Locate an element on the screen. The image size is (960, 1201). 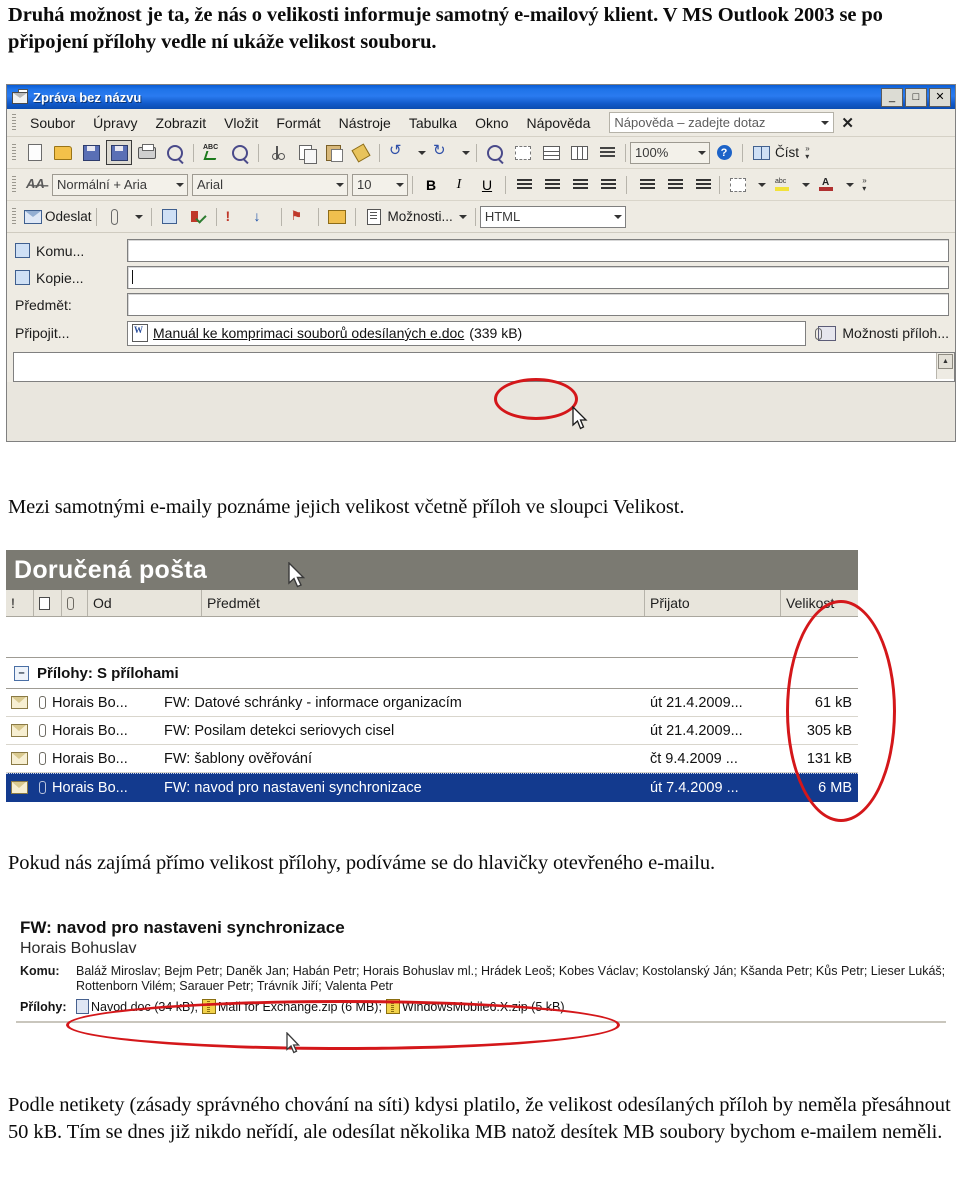
font-color-icon is located at coordinates (826, 184).